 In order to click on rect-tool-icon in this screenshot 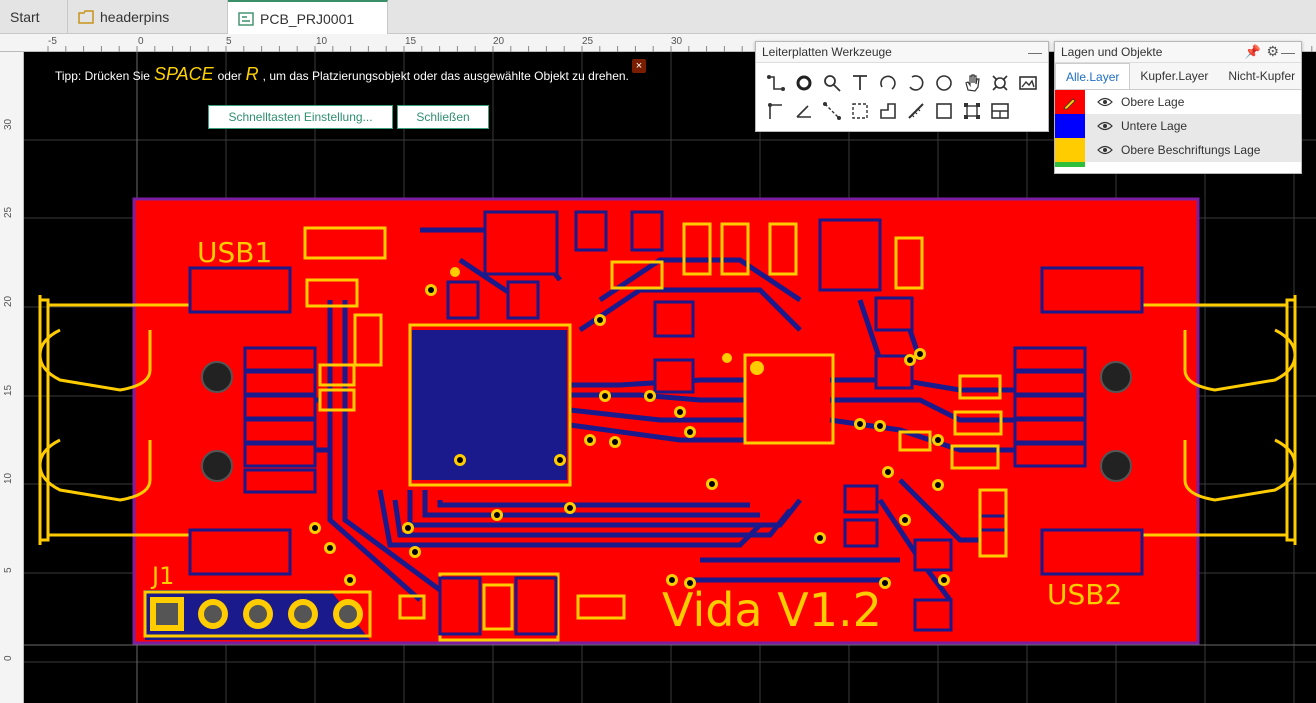, I will do `click(944, 111)`.